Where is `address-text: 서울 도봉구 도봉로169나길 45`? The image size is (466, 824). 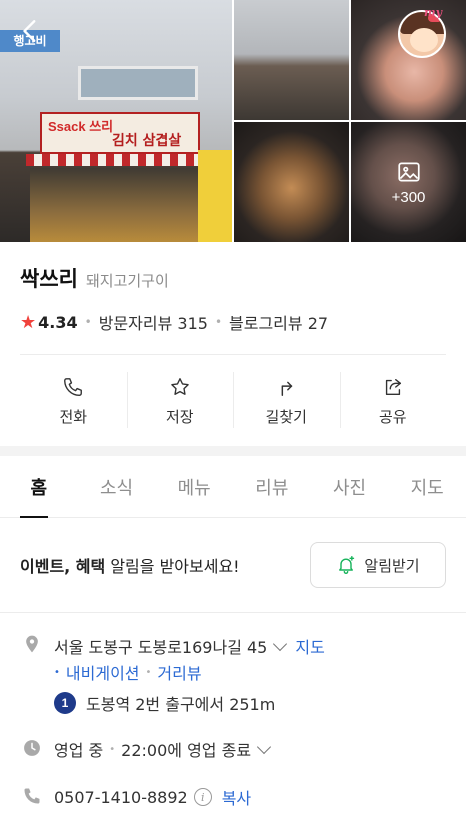 address-text: 서울 도봉구 도봉로169나길 45 is located at coordinates (160, 646).